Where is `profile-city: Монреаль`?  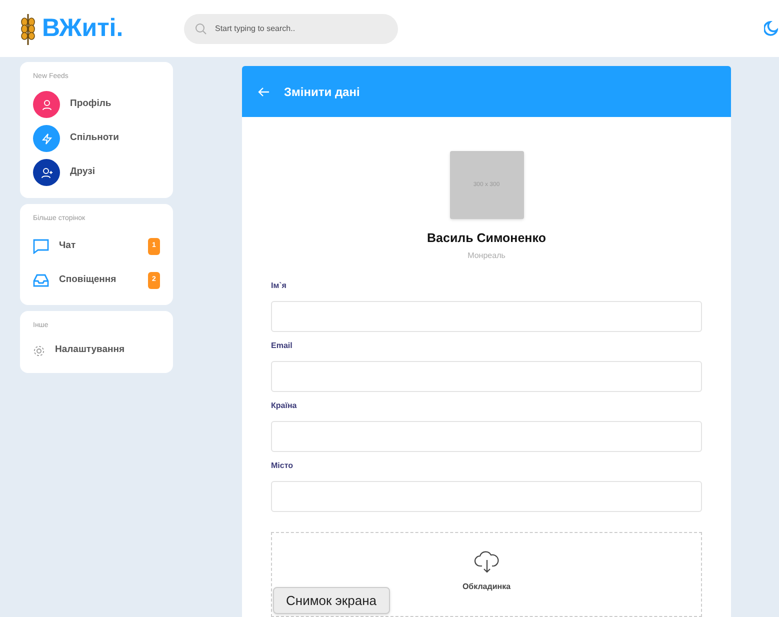
profile-city: Монреаль is located at coordinates (487, 256).